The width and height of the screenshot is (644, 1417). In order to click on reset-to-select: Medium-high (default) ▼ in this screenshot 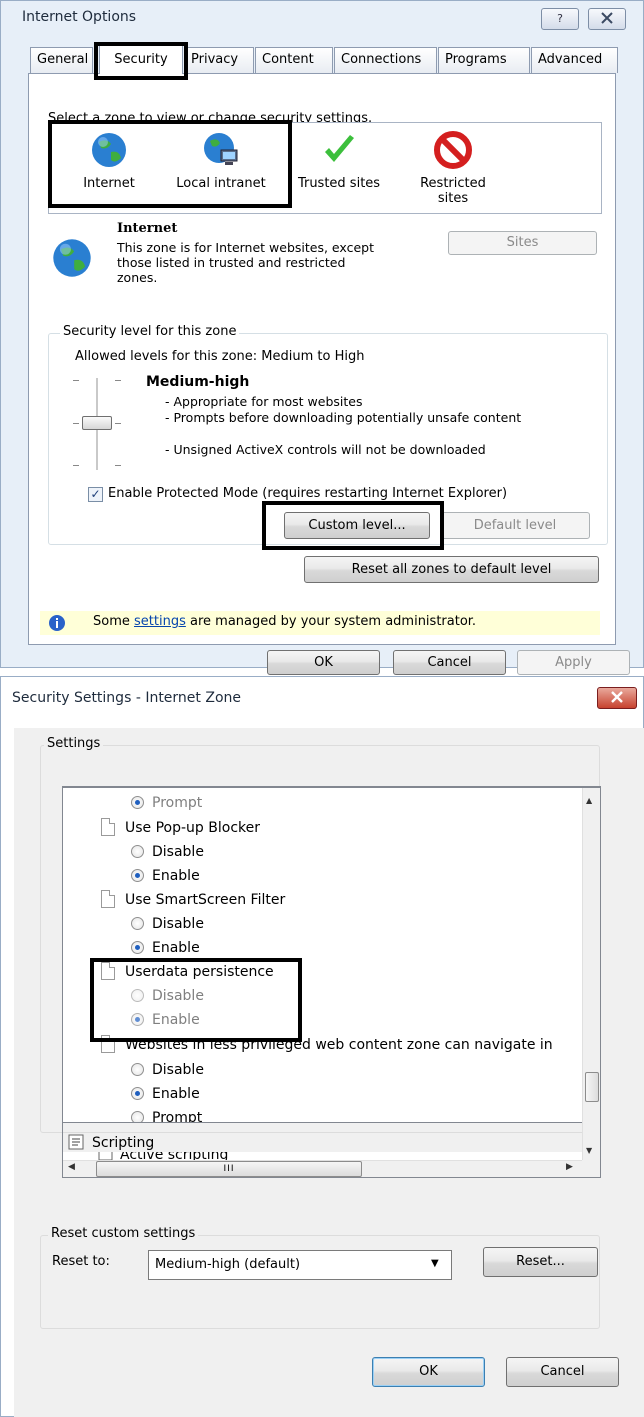, I will do `click(300, 1265)`.